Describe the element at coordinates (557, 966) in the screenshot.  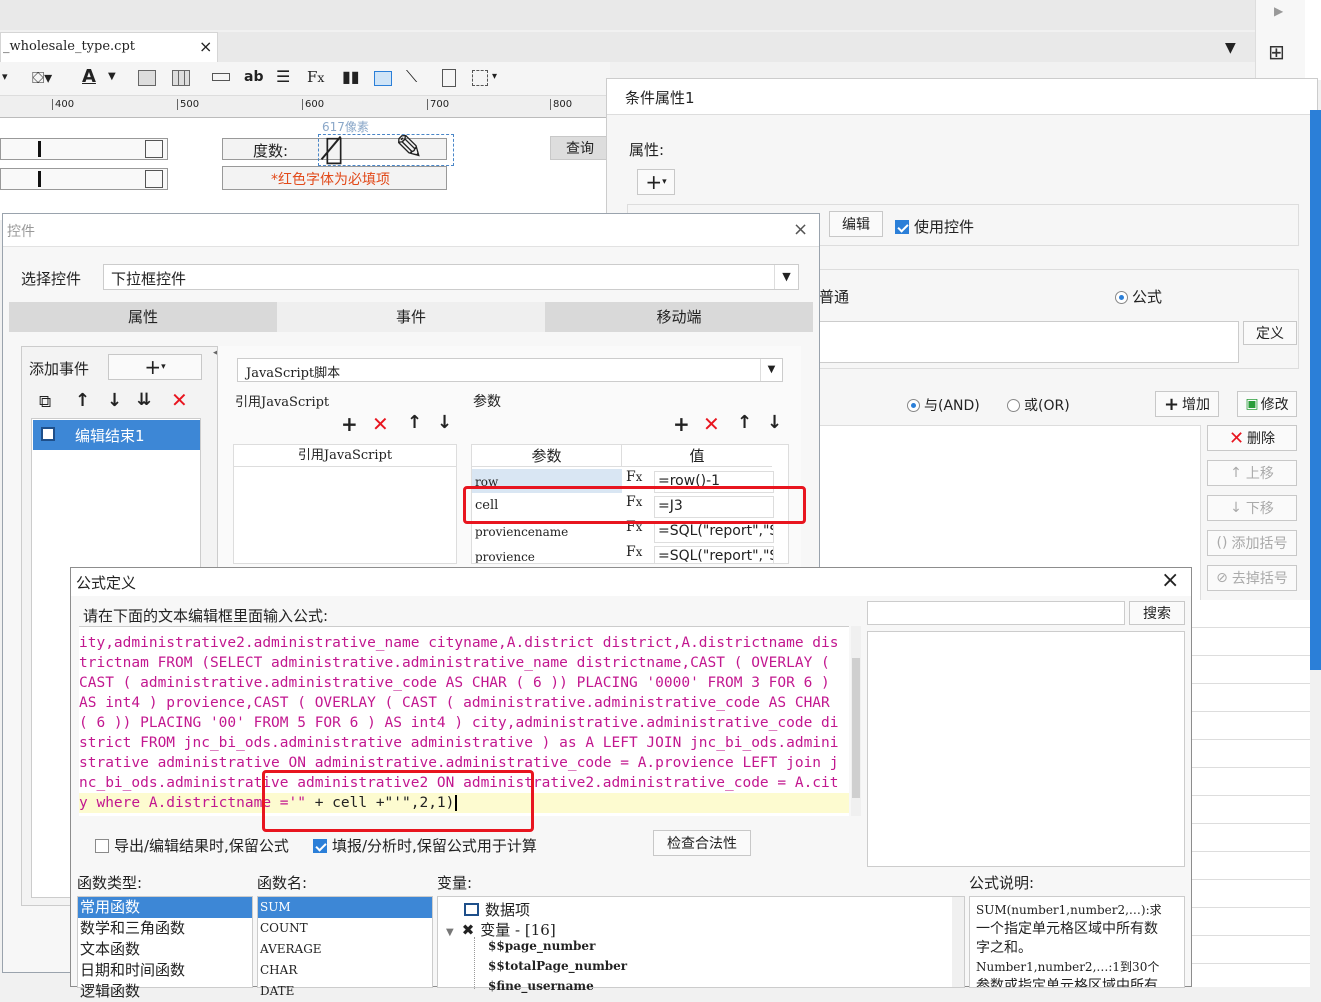
I see `tree-item: $$totalPage_number` at that location.